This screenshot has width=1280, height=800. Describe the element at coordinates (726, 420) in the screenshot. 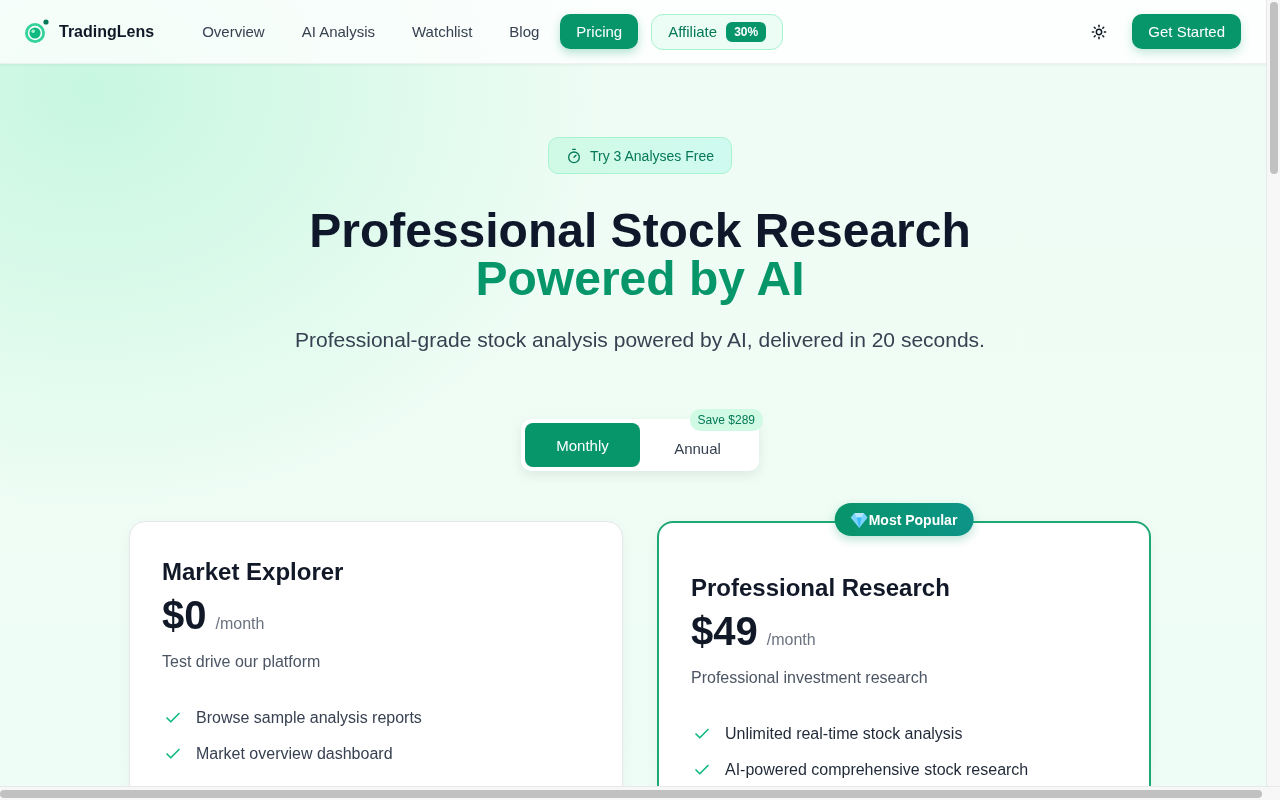

I see `savings-badge: Save $289` at that location.